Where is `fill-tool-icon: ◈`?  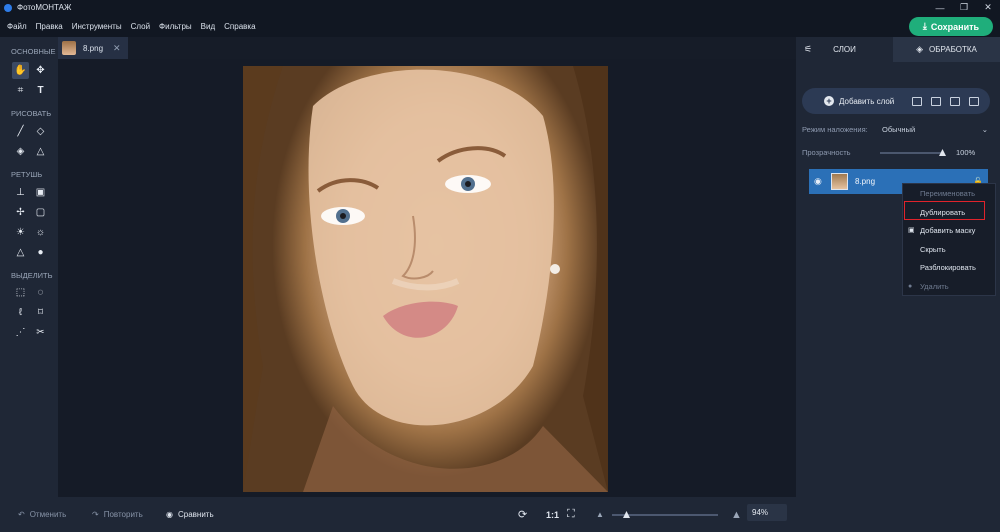 fill-tool-icon: ◈ is located at coordinates (20, 151).